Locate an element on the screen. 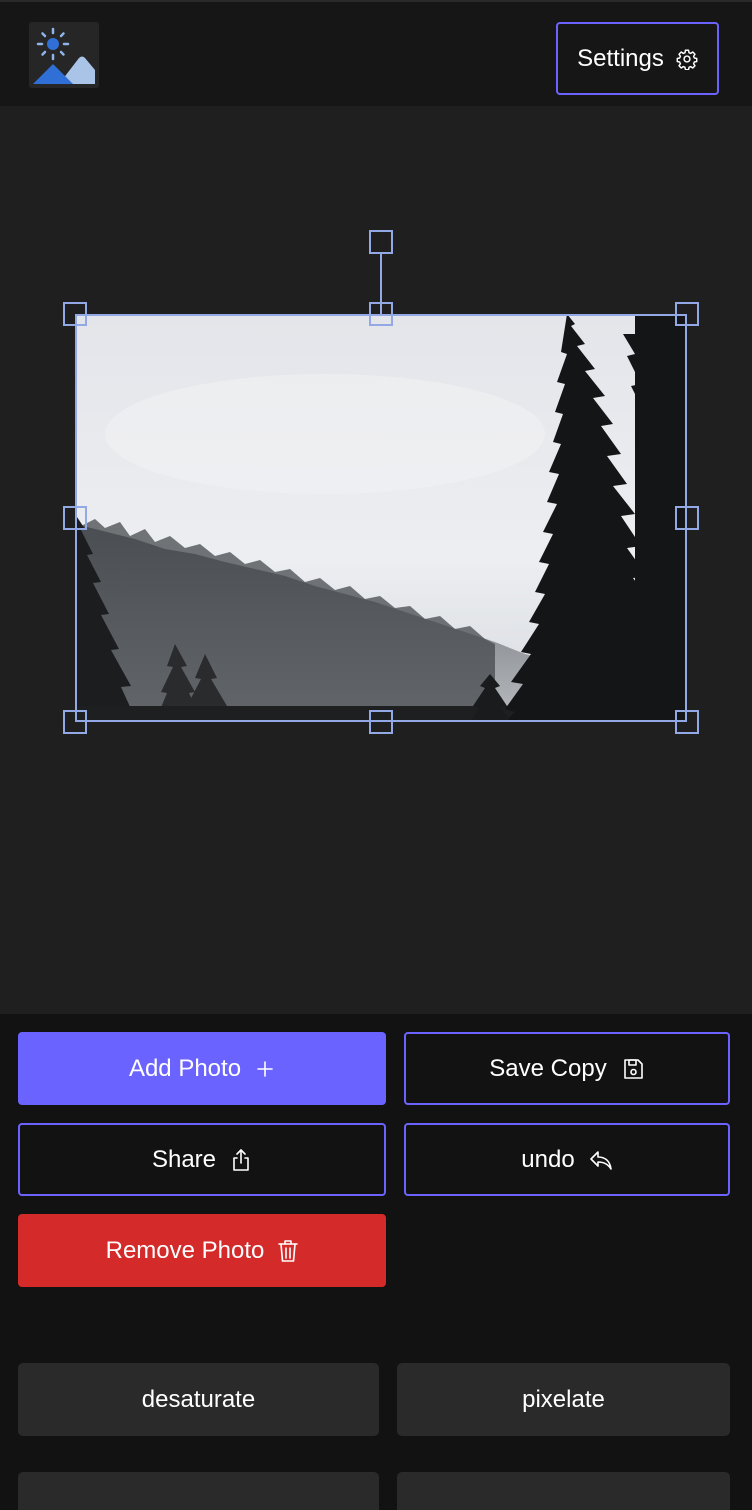 The image size is (752, 1510). settings-button: Settings is located at coordinates (637, 58).